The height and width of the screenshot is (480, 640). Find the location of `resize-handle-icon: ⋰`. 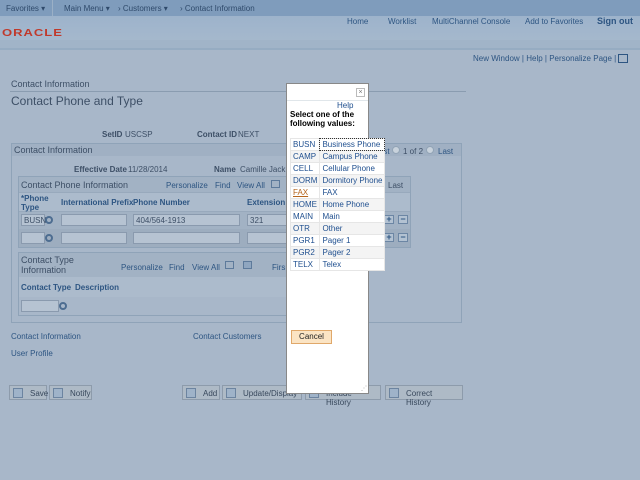

resize-handle-icon: ⋰ is located at coordinates (364, 388).